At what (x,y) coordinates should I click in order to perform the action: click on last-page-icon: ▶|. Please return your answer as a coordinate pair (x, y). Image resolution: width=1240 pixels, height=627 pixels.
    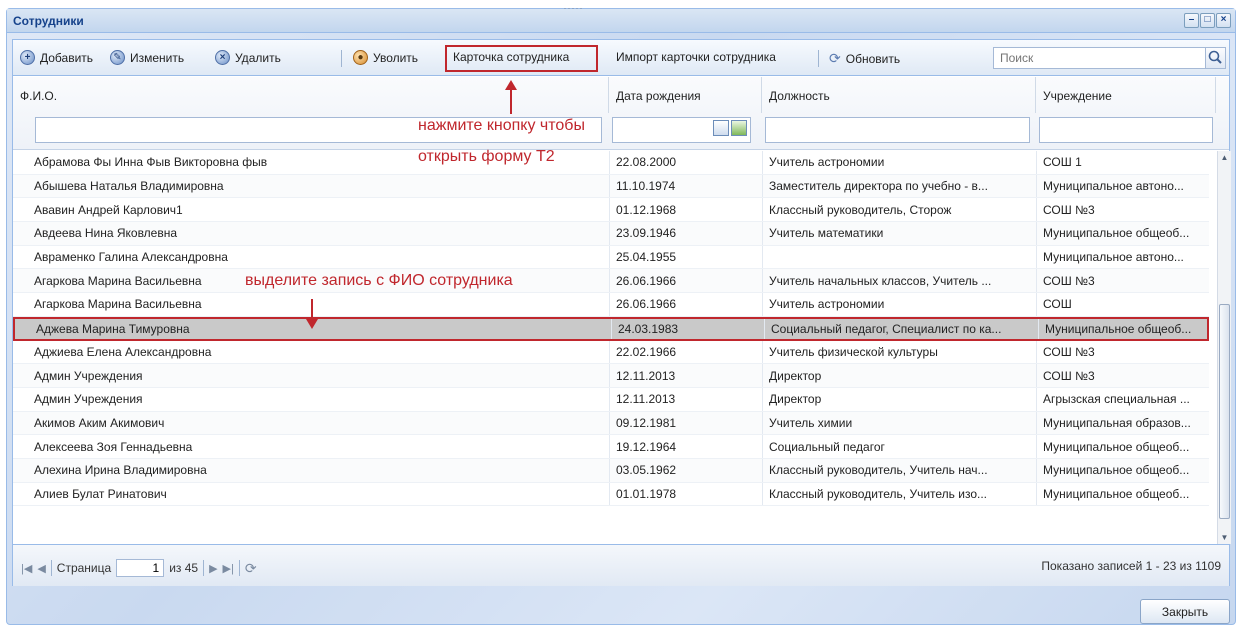
    Looking at the image, I should click on (228, 568).